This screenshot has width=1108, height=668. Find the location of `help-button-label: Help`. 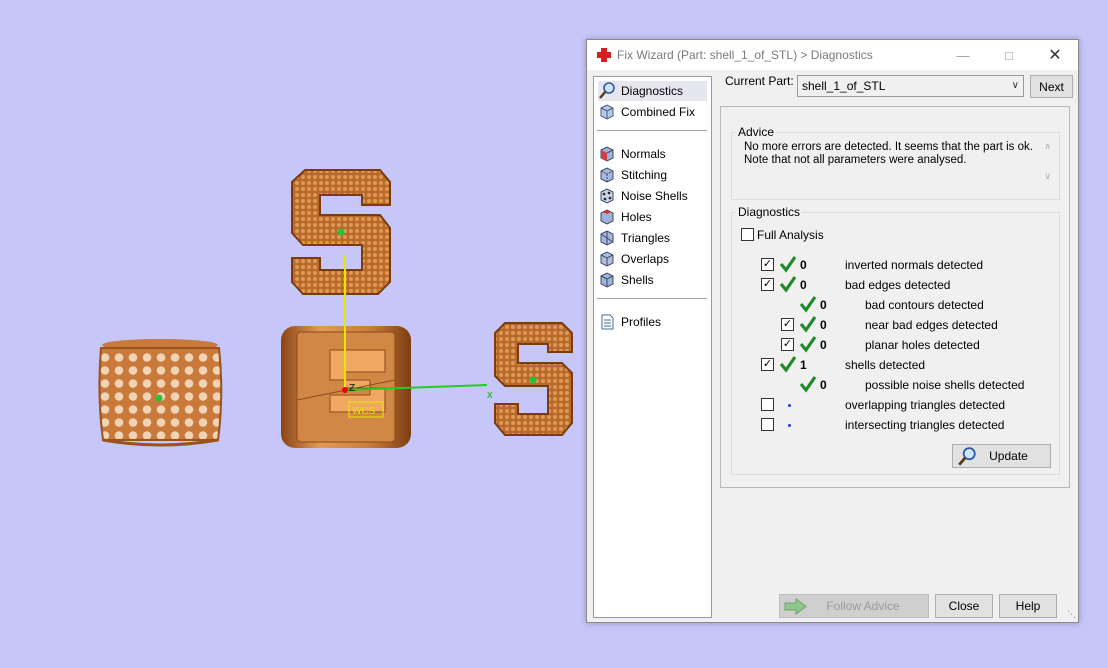

help-button-label: Help is located at coordinates (1028, 606).